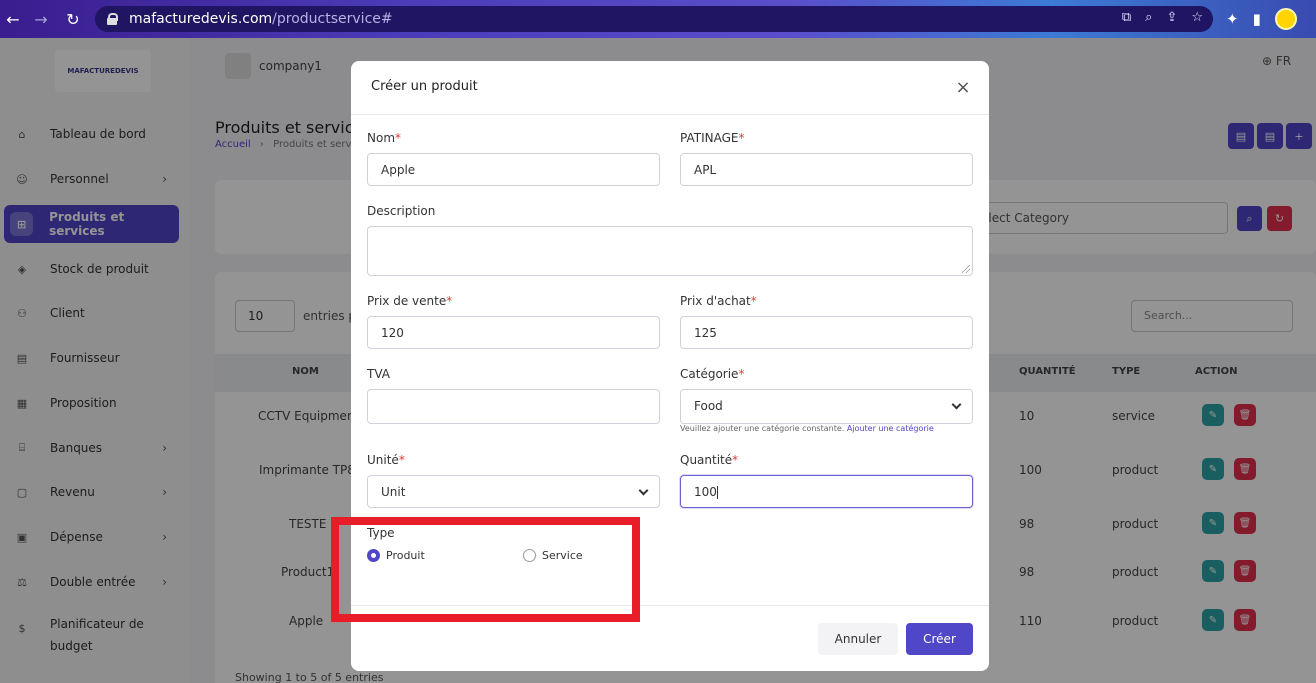 The height and width of the screenshot is (683, 1316). Describe the element at coordinates (826, 406) in the screenshot. I see `categorie-select: Food` at that location.